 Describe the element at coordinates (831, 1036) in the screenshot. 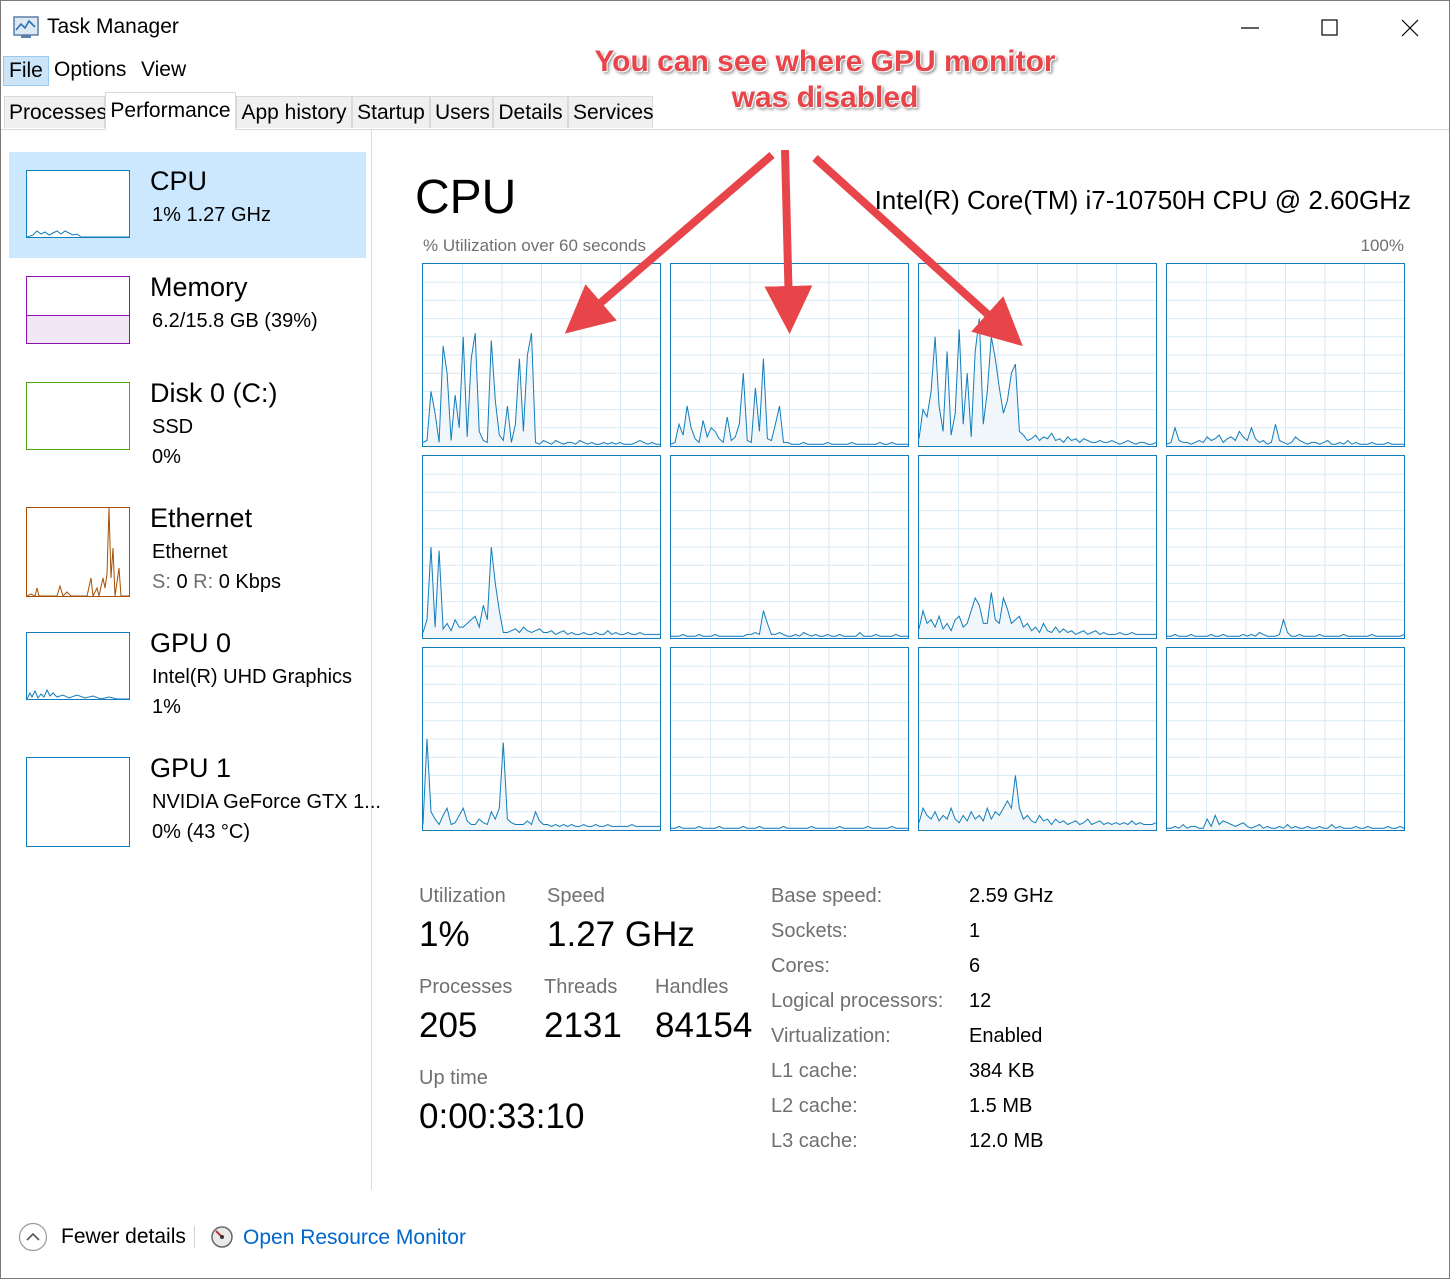

I see `spec-label: Virtualization:` at that location.